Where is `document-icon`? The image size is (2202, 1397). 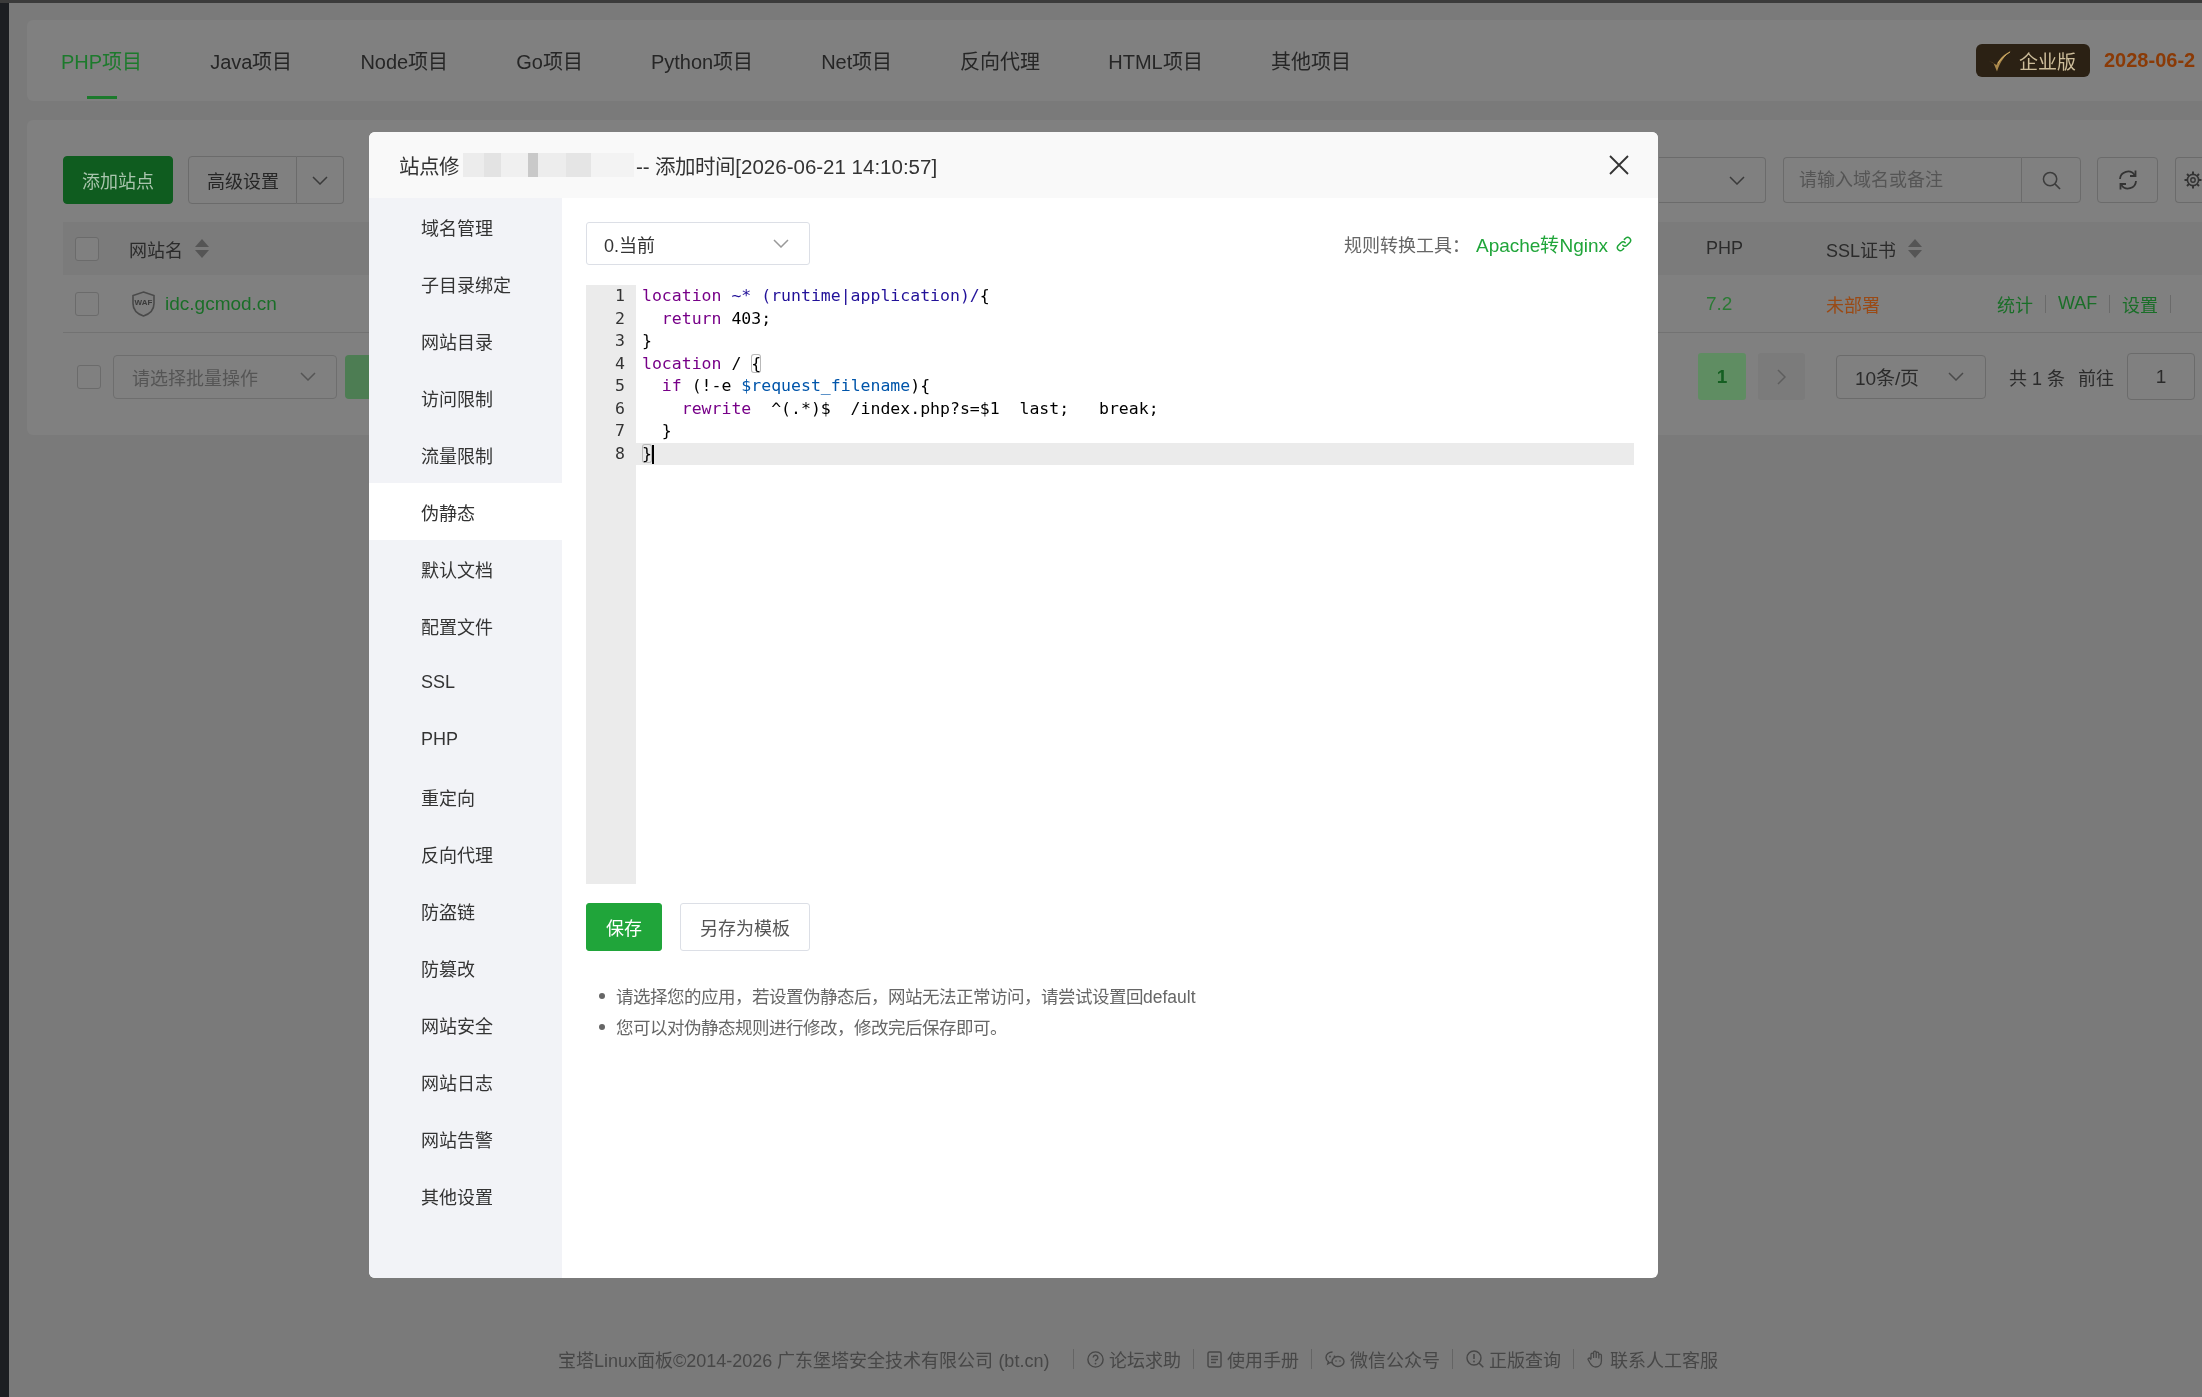
document-icon is located at coordinates (1215, 1359).